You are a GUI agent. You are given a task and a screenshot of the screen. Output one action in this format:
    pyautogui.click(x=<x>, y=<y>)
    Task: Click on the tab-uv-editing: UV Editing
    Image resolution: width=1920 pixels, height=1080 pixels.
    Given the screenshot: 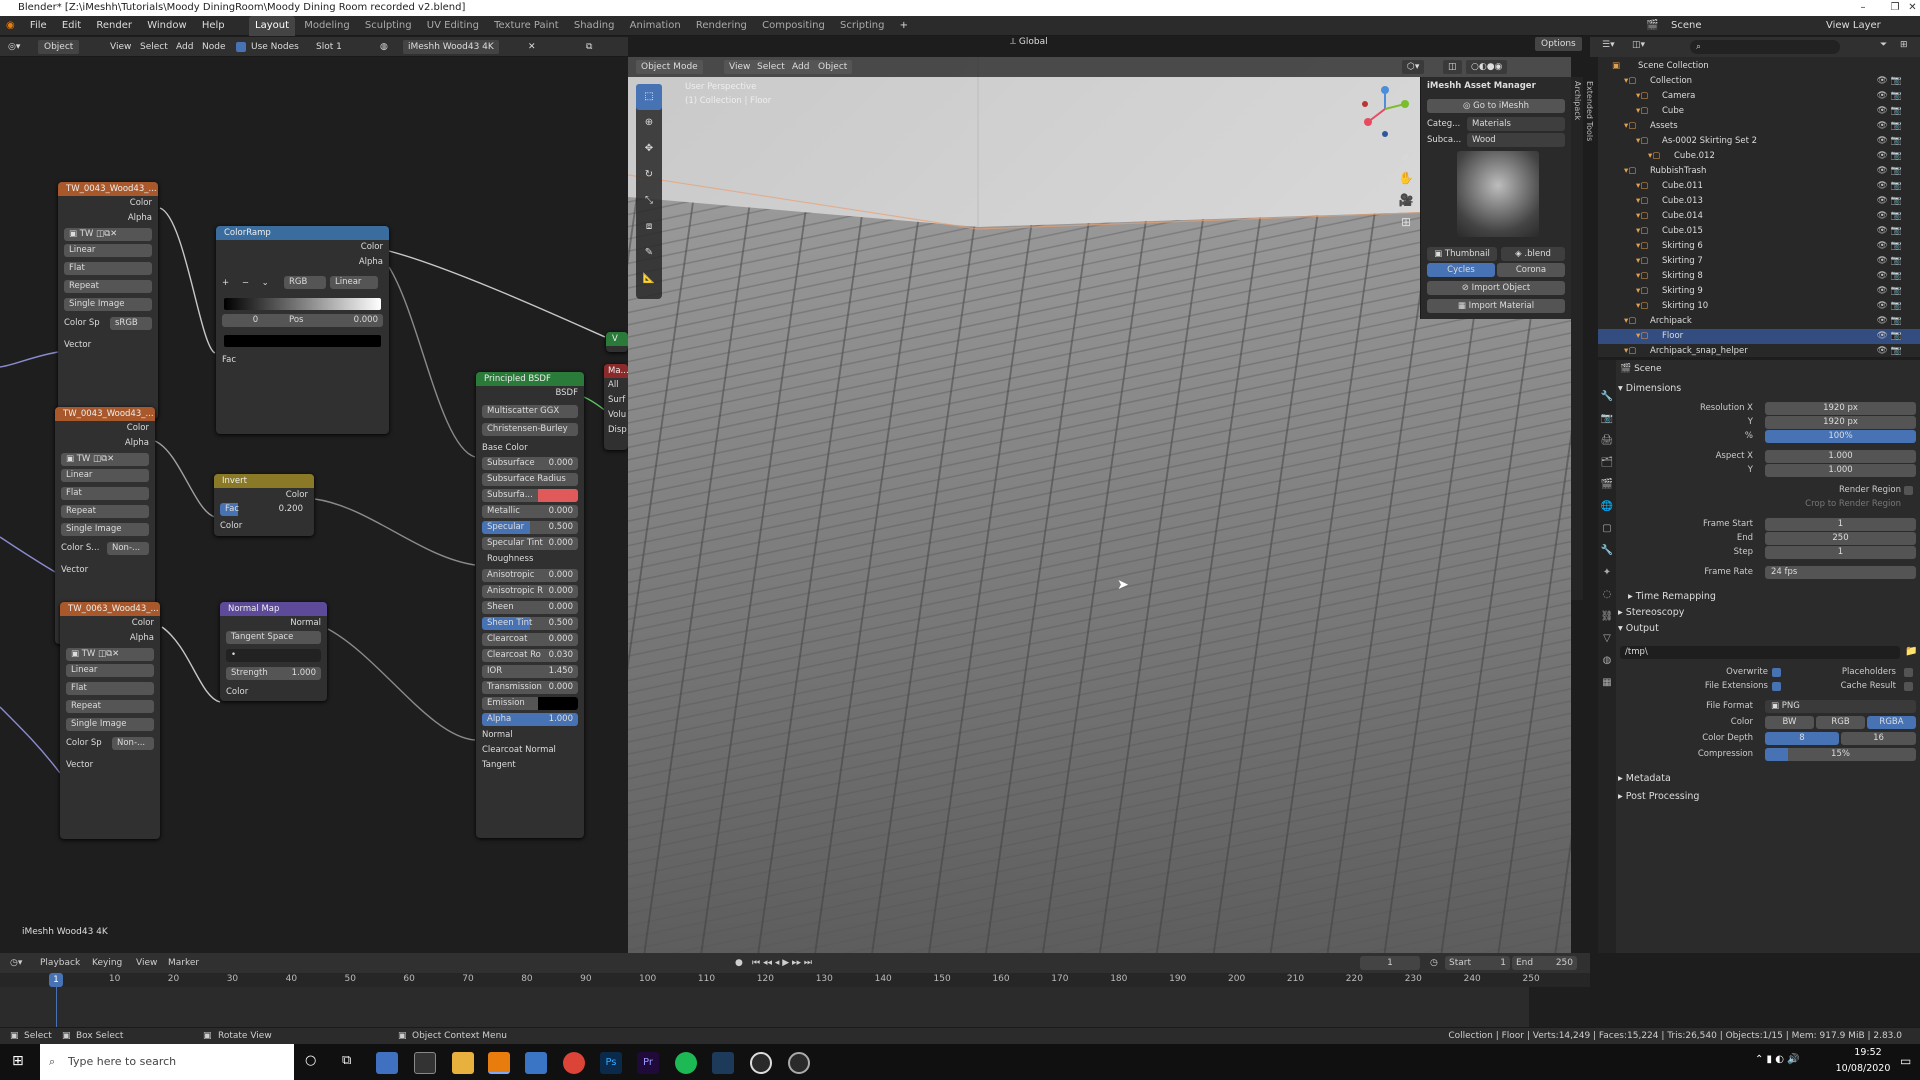 What is the action you would take?
    pyautogui.click(x=453, y=26)
    